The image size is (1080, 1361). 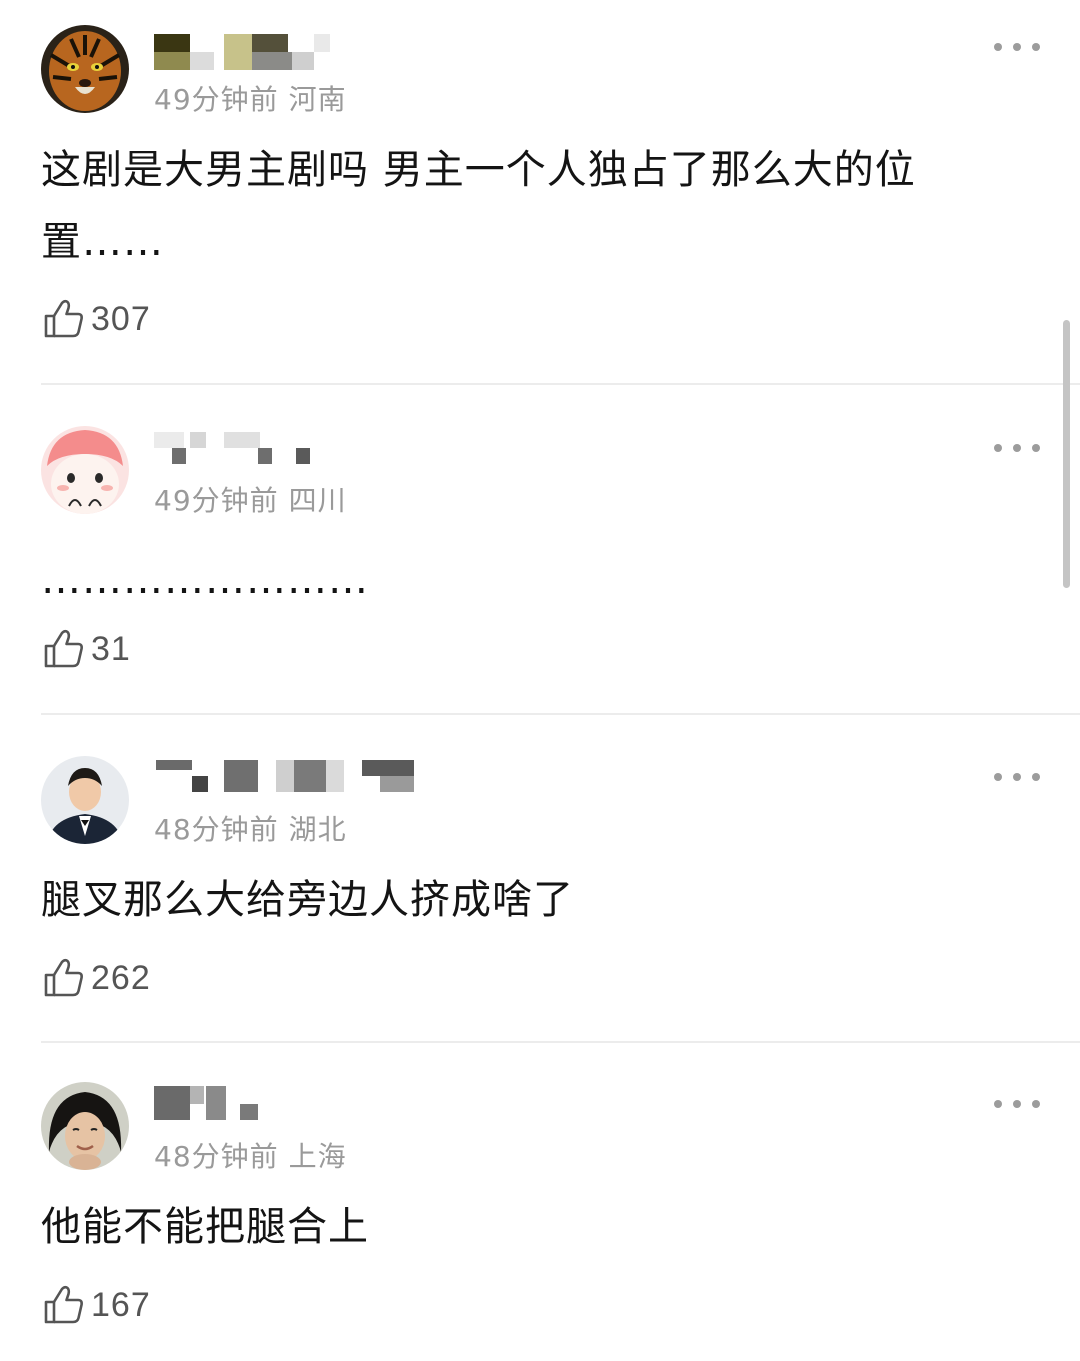 What do you see at coordinates (111, 648) in the screenshot?
I see `like-count: 31` at bounding box center [111, 648].